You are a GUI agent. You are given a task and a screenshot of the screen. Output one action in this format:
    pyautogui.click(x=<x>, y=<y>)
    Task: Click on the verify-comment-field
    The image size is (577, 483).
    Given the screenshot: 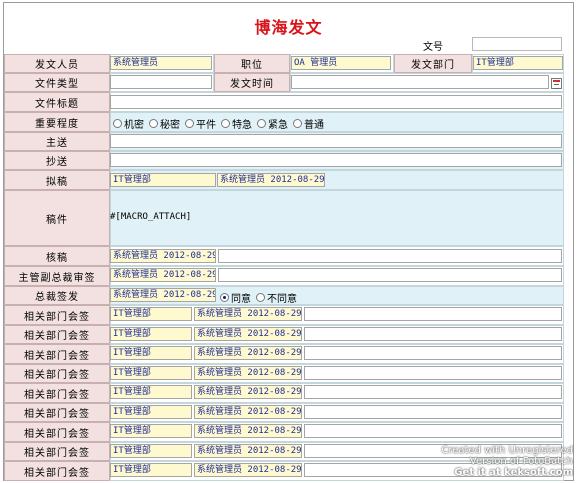 What is the action you would take?
    pyautogui.click(x=390, y=256)
    